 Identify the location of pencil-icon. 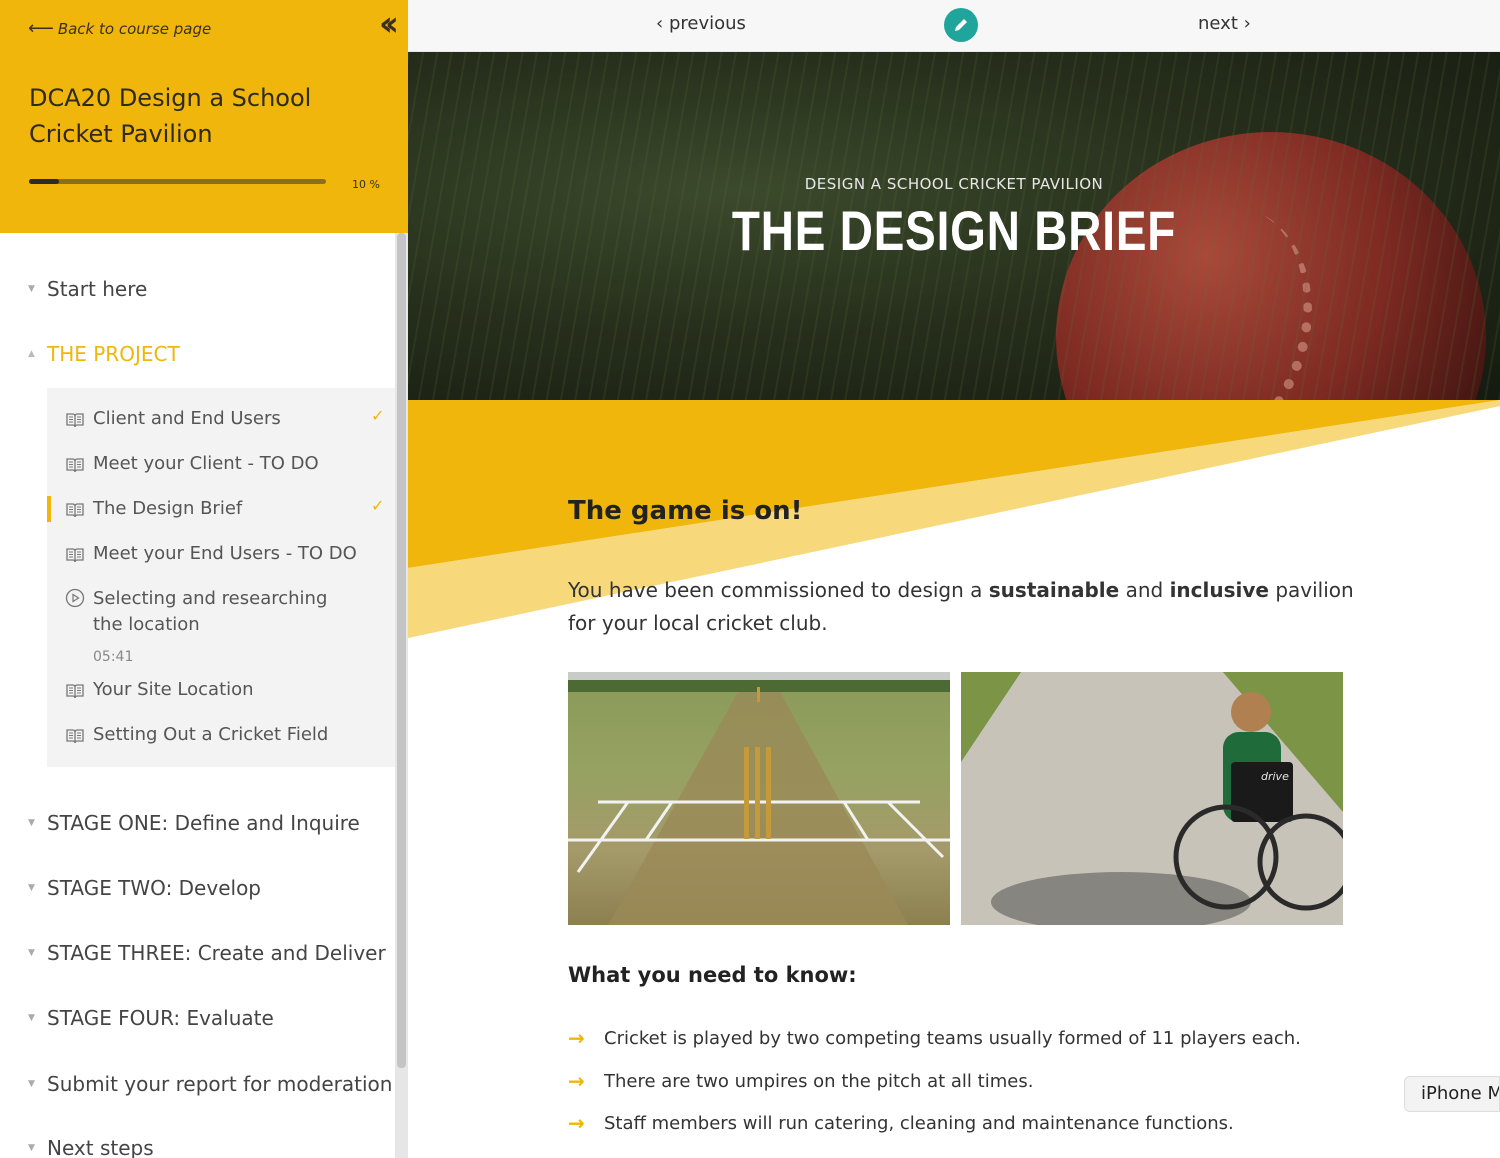
(961, 25).